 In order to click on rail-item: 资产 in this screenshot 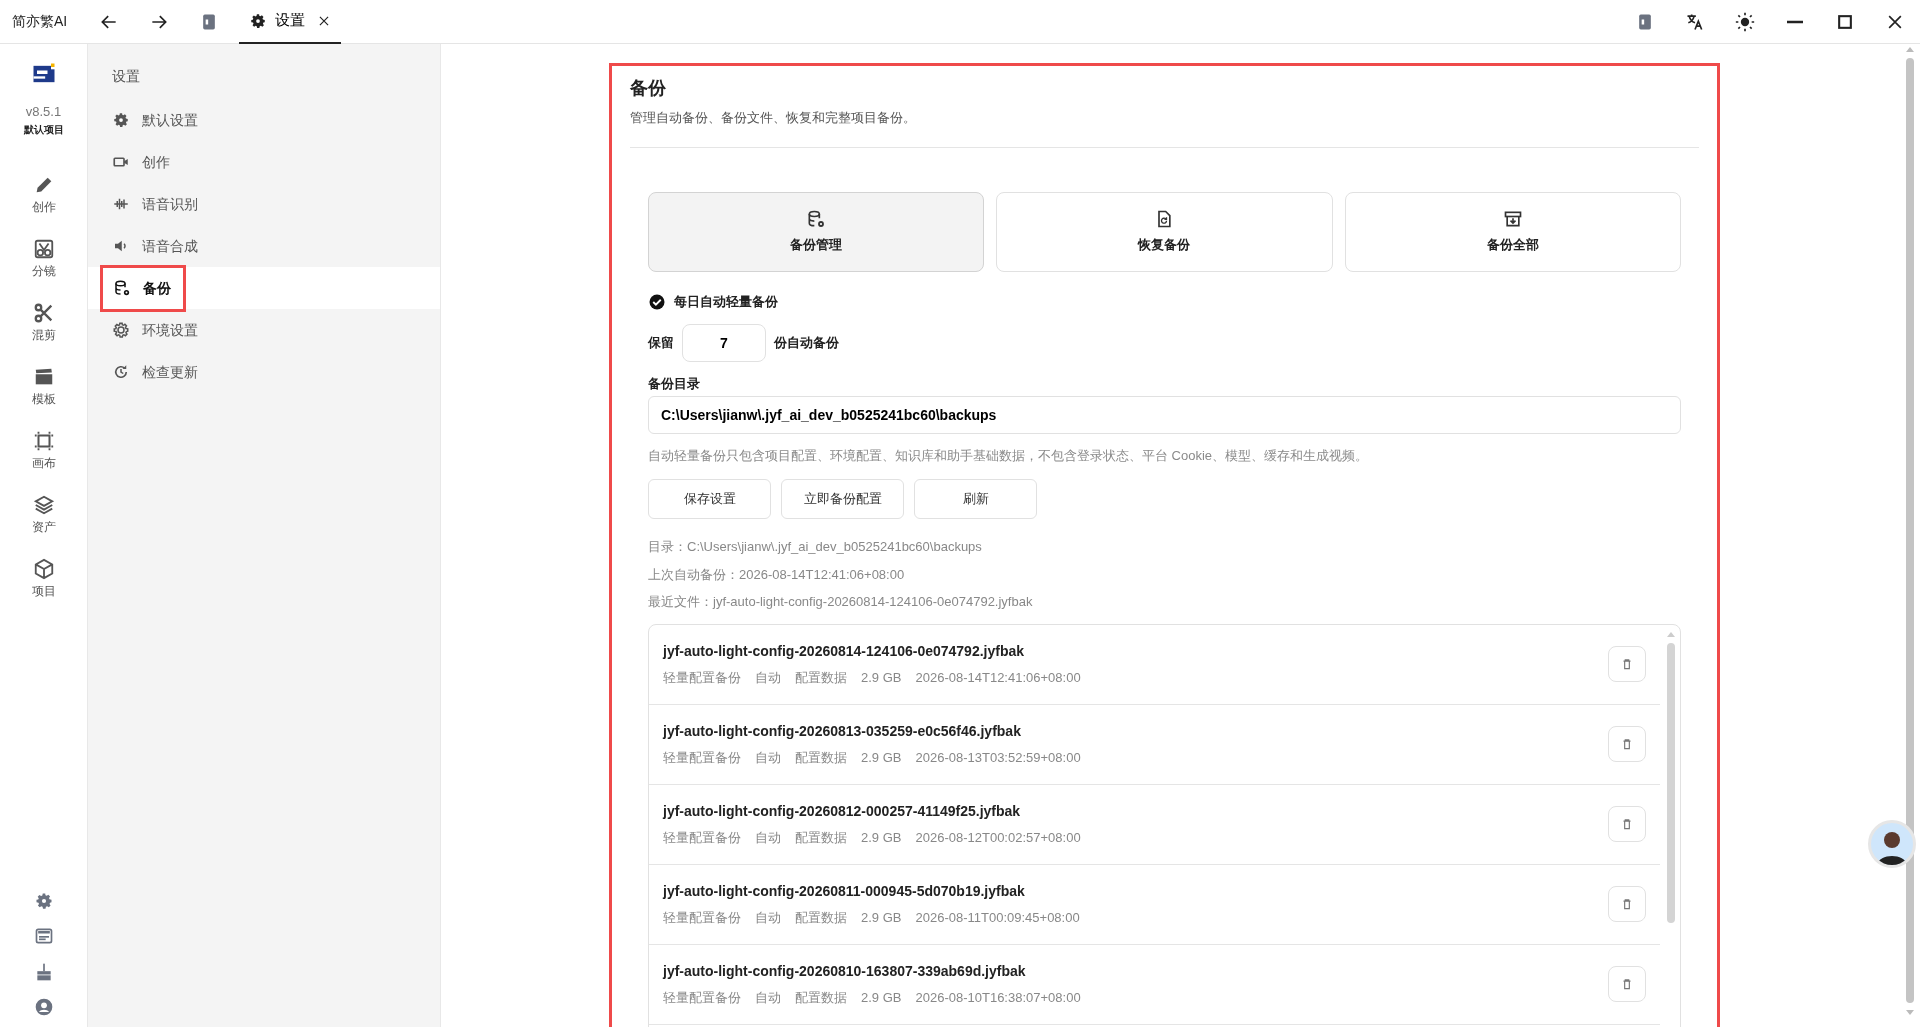, I will do `click(43, 514)`.